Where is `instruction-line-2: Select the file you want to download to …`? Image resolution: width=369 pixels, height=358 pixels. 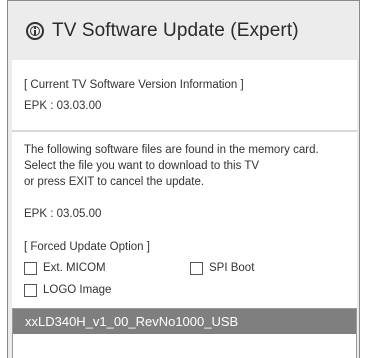
instruction-line-2: Select the file you want to download to … is located at coordinates (142, 166).